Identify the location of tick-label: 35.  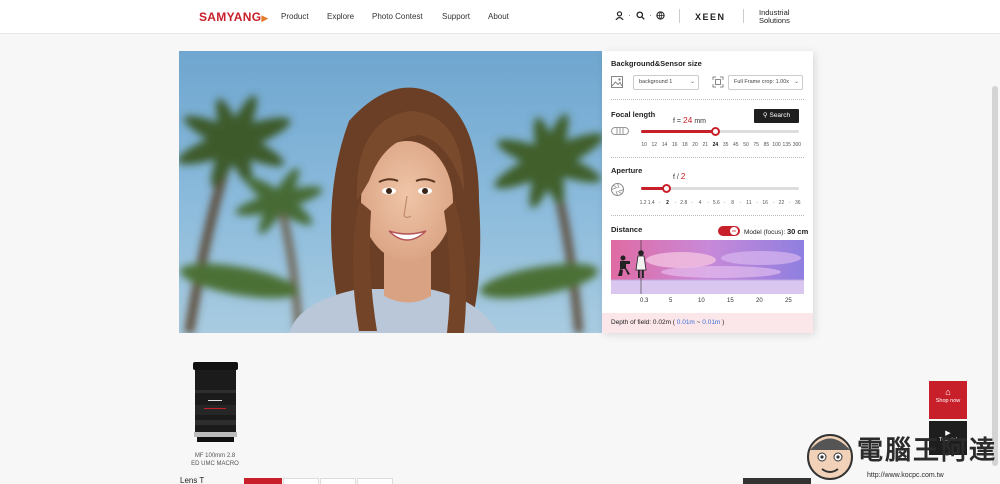
(725, 145).